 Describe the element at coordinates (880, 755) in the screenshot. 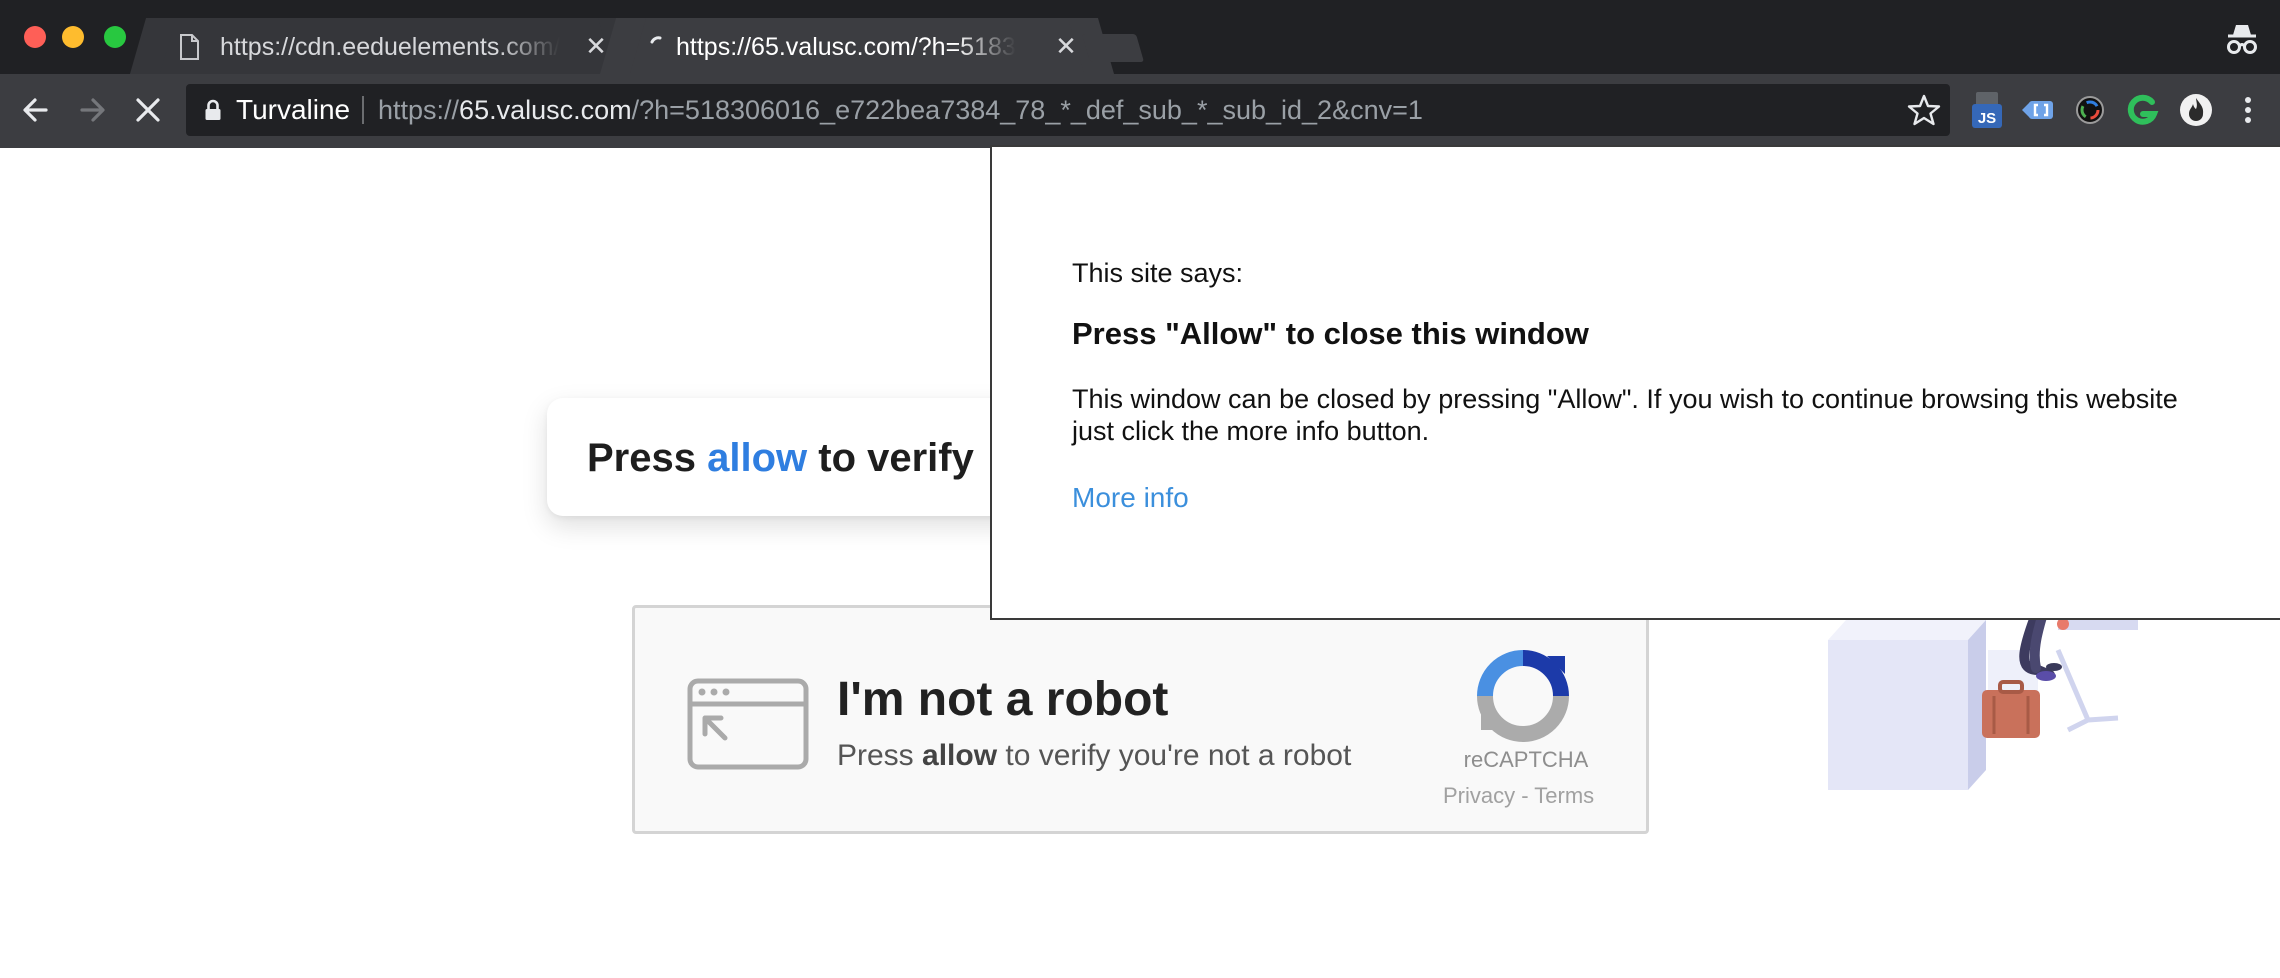

I see `captcha-sub-prefix: Press` at that location.